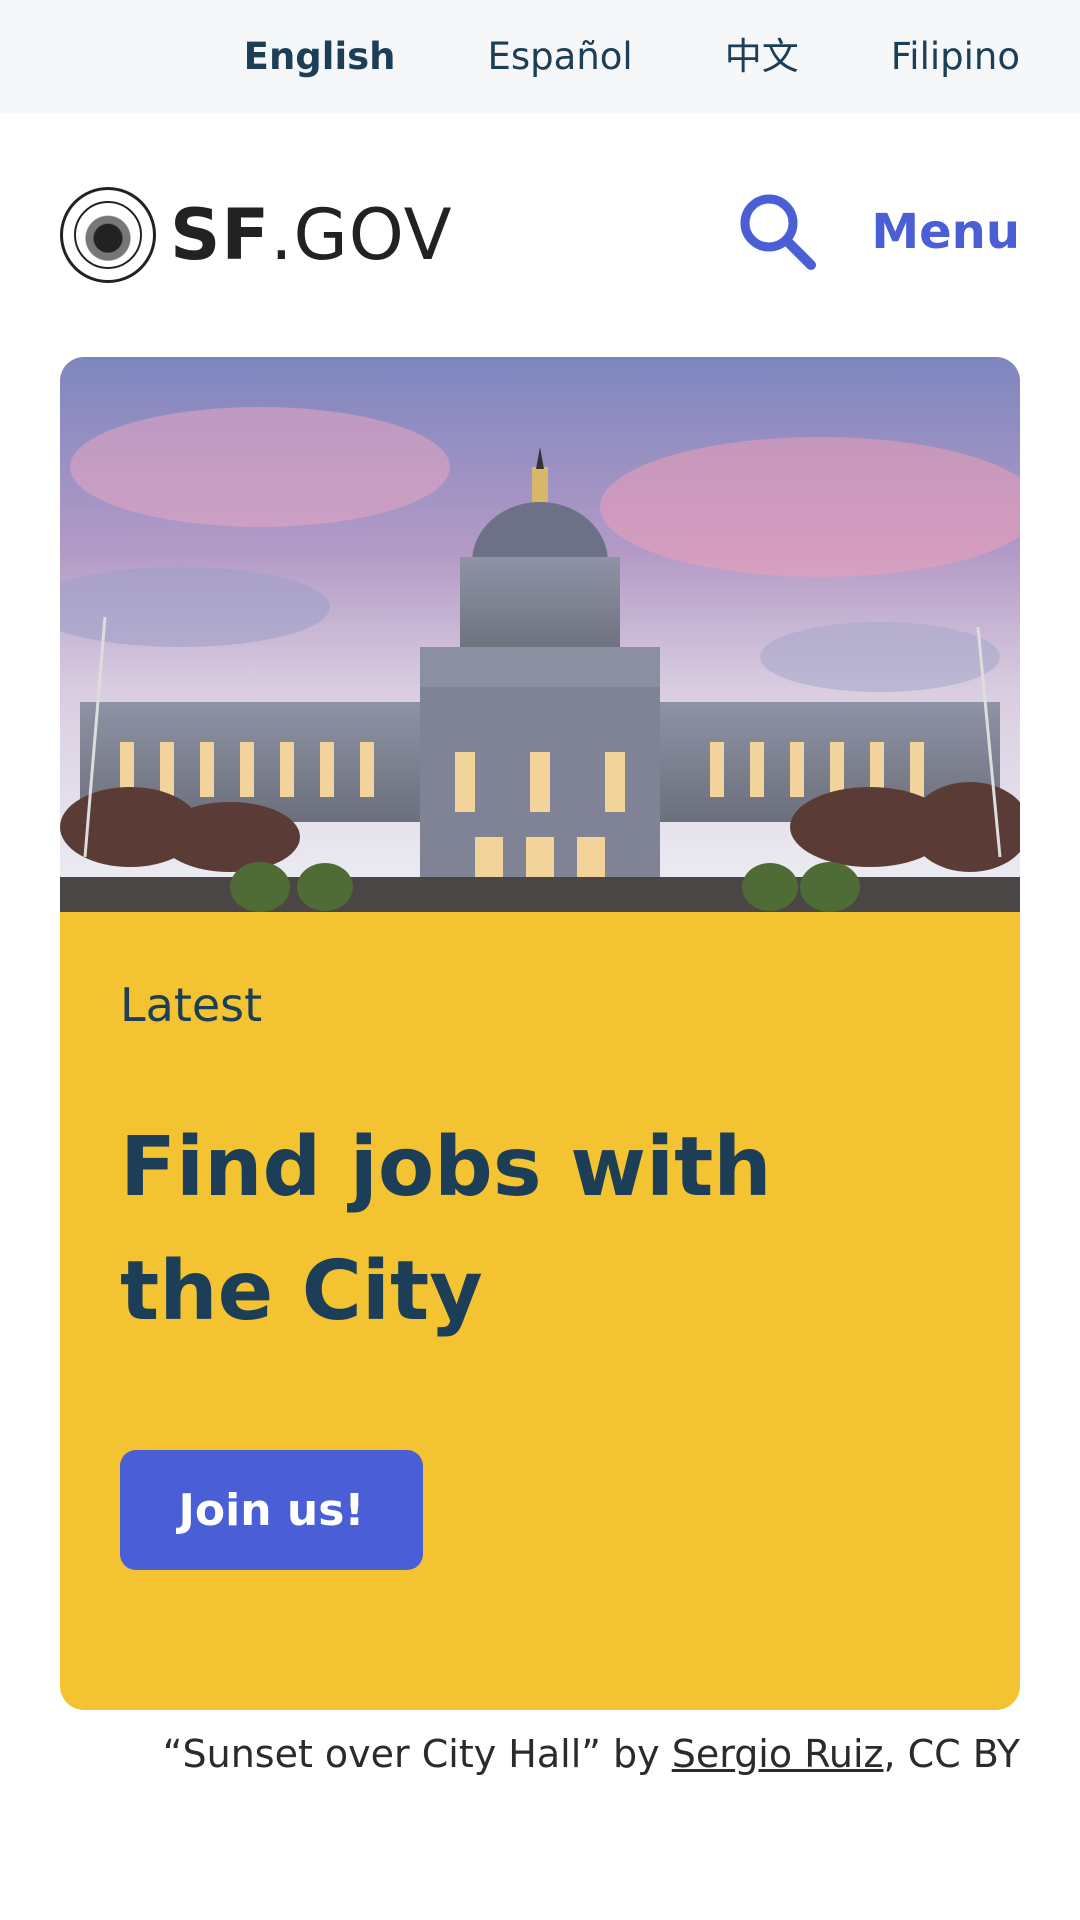  Describe the element at coordinates (191, 1005) in the screenshot. I see `card-eyebrow: Latest` at that location.